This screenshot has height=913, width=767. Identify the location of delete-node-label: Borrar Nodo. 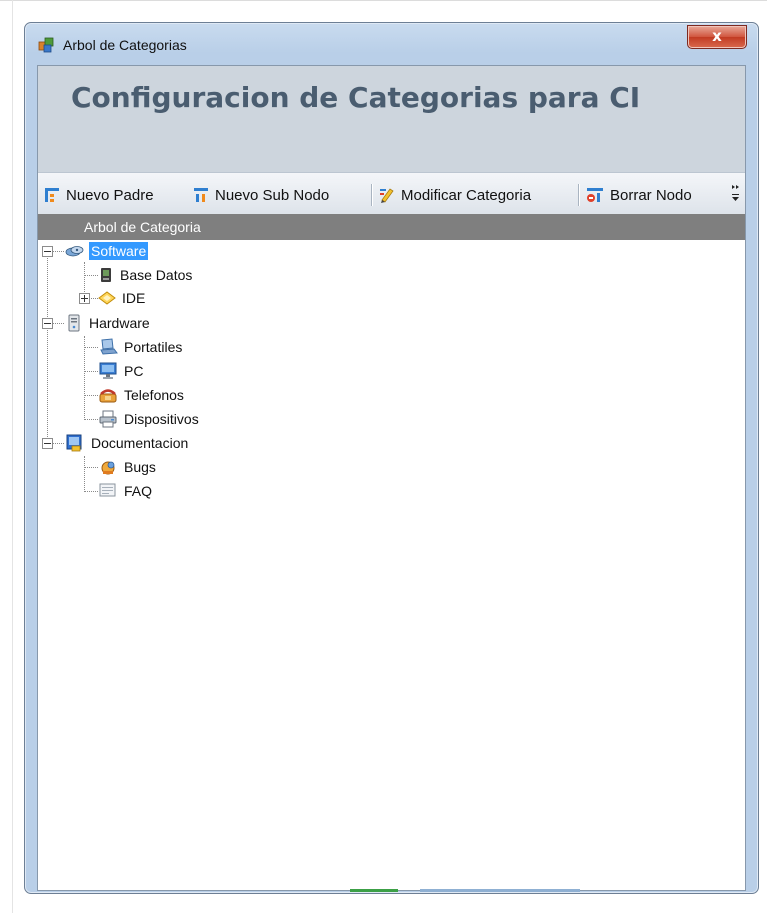
(651, 195).